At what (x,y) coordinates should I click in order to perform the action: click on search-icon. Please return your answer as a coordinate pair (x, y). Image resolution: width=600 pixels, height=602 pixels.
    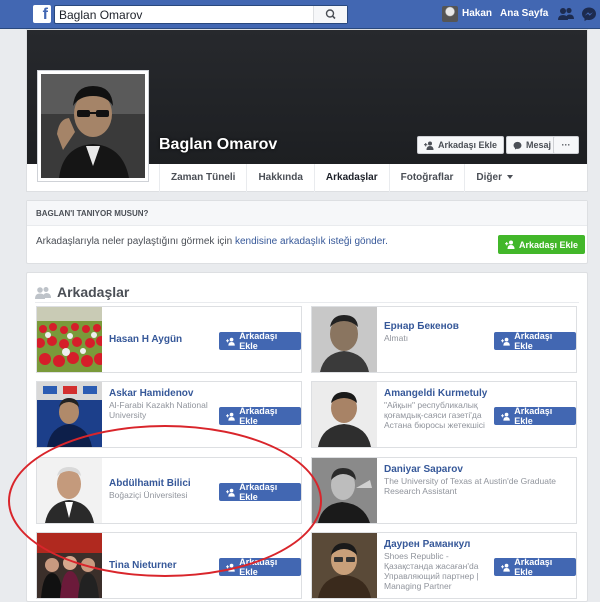
    Looking at the image, I should click on (330, 14).